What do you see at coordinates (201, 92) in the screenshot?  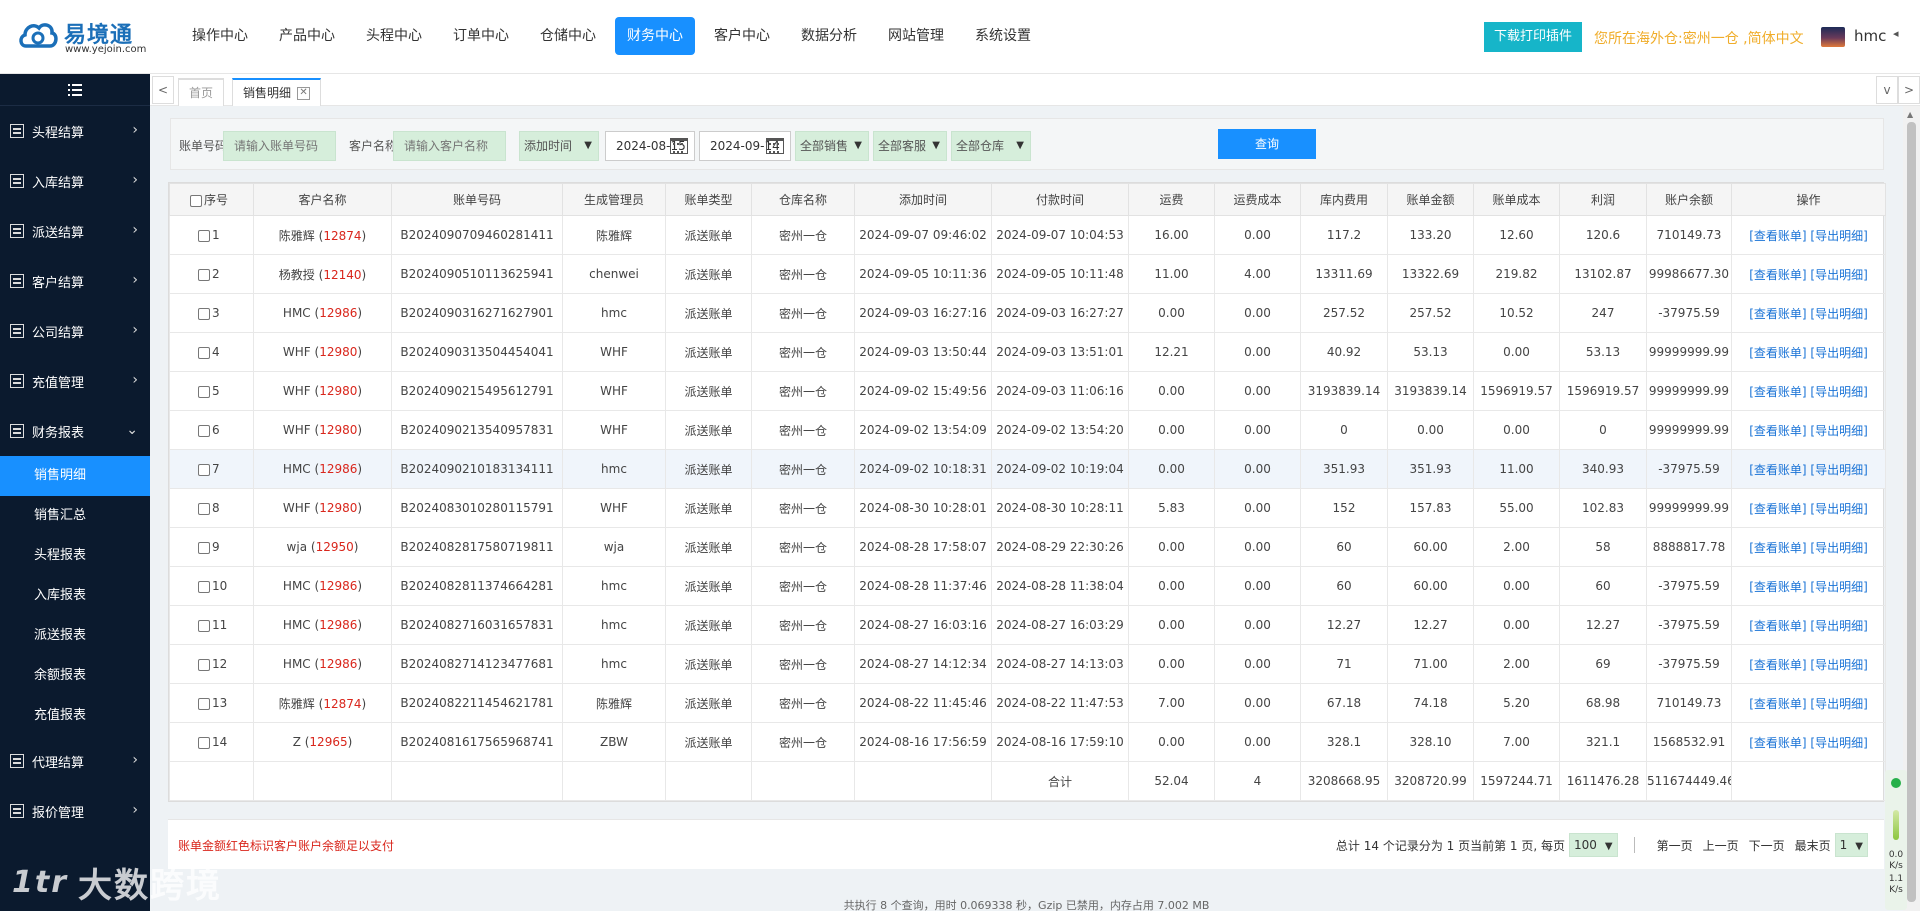 I see `tab-home: 首页` at bounding box center [201, 92].